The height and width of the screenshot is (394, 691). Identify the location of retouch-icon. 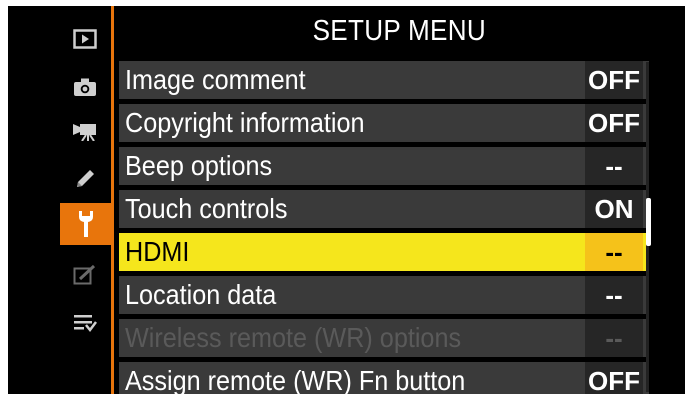
(84, 274).